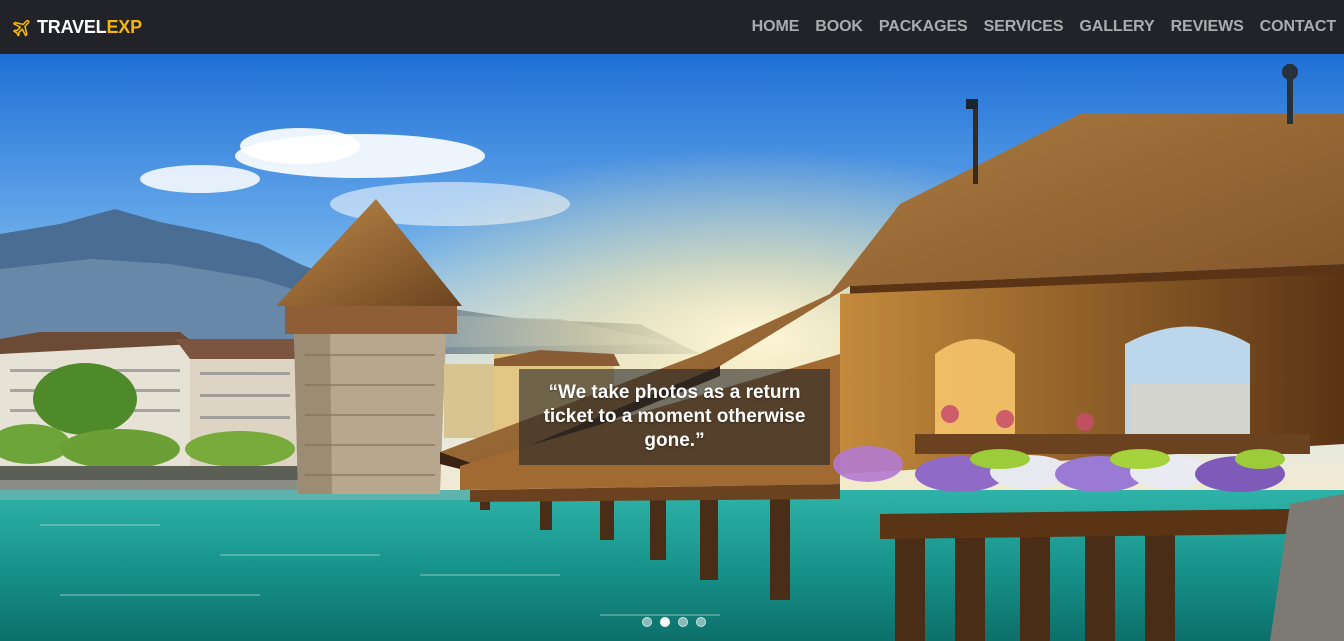 This screenshot has height=641, width=1344. Describe the element at coordinates (1298, 27) in the screenshot. I see `nav-contact: CONTACT` at that location.